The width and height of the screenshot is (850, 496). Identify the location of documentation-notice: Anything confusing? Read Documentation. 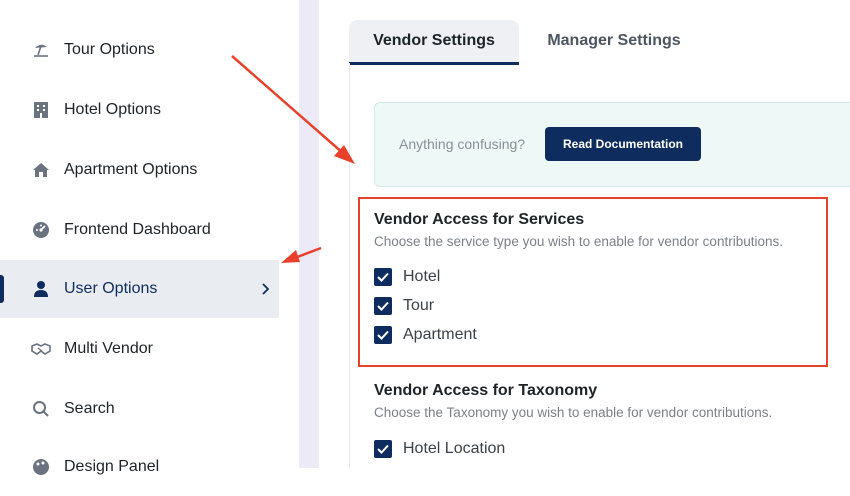
(612, 144).